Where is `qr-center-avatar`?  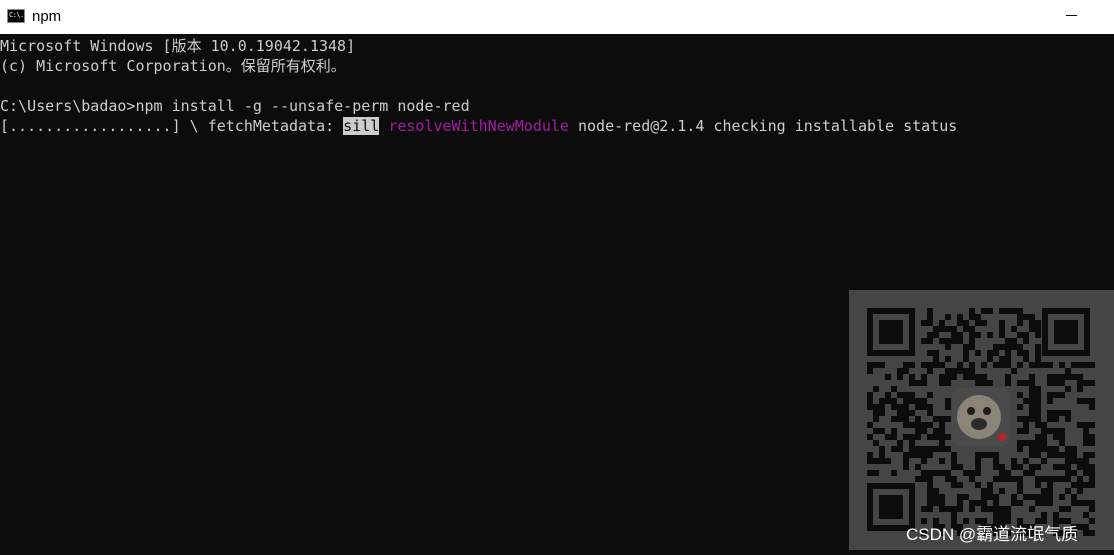 qr-center-avatar is located at coordinates (981, 417).